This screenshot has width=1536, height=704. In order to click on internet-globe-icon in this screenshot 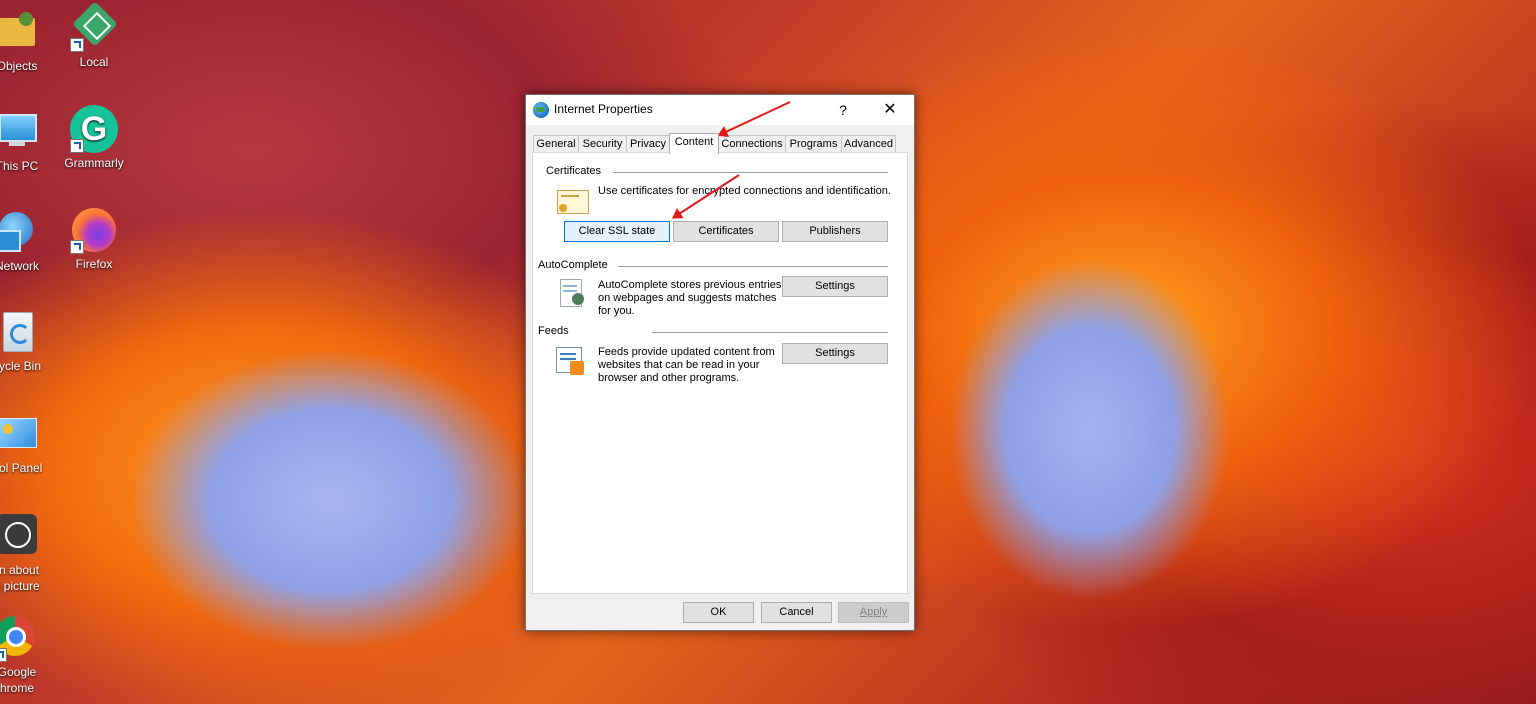, I will do `click(541, 110)`.